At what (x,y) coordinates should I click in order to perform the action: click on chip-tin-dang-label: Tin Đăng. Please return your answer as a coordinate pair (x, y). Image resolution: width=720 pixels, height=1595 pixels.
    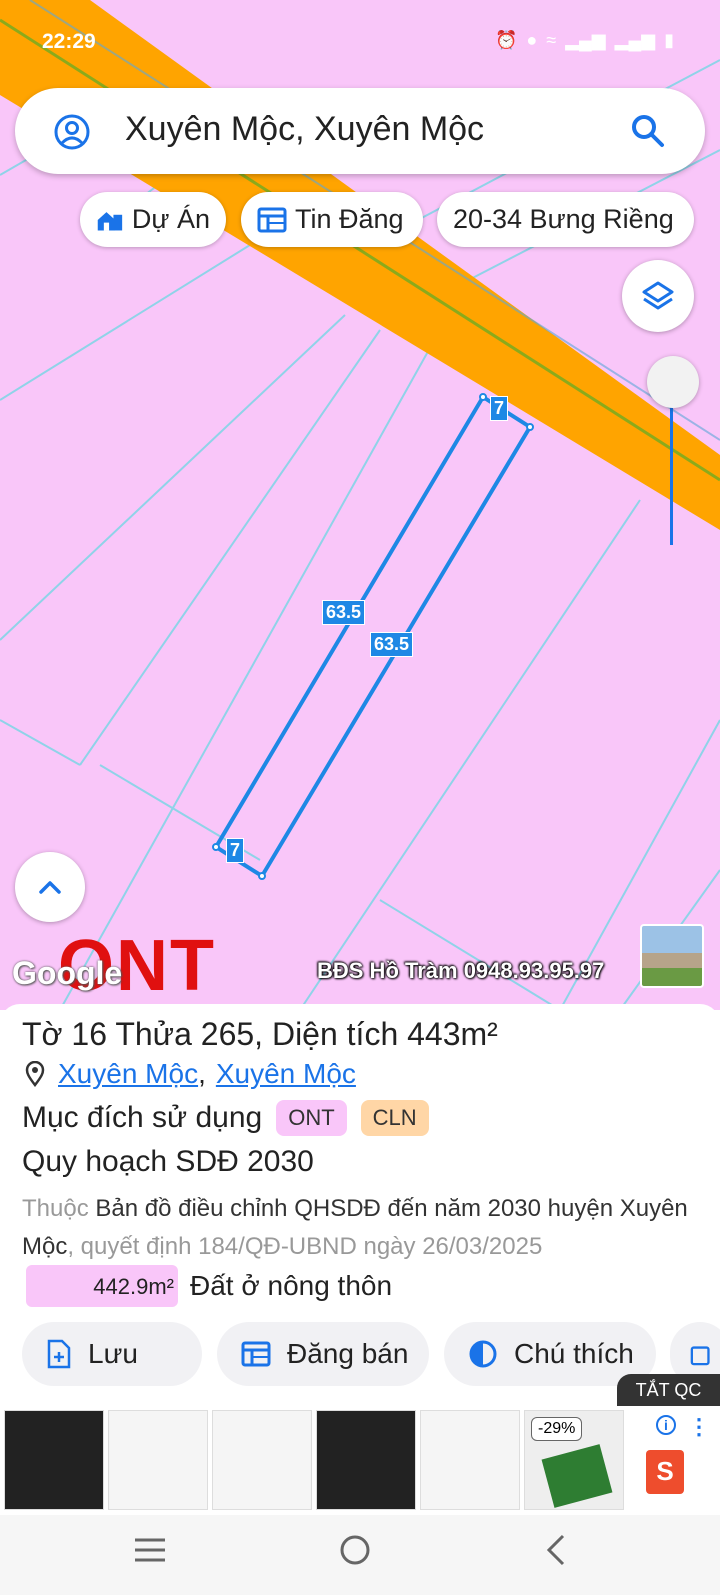
    Looking at the image, I should click on (349, 219).